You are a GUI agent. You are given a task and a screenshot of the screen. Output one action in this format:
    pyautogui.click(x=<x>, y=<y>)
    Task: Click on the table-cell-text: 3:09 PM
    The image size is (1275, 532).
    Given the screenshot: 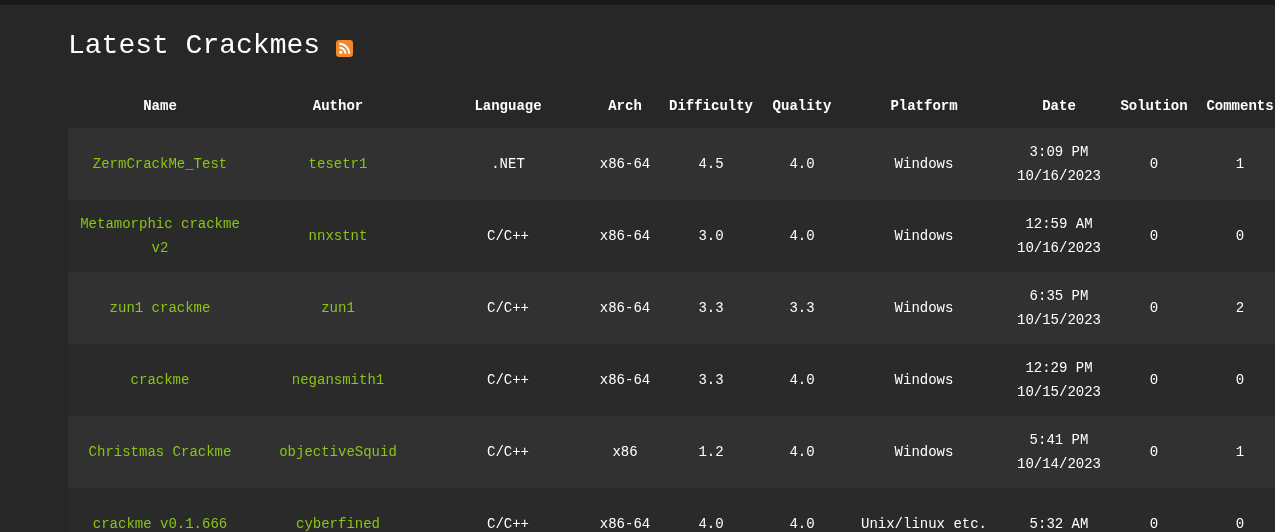 What is the action you would take?
    pyautogui.click(x=1059, y=152)
    